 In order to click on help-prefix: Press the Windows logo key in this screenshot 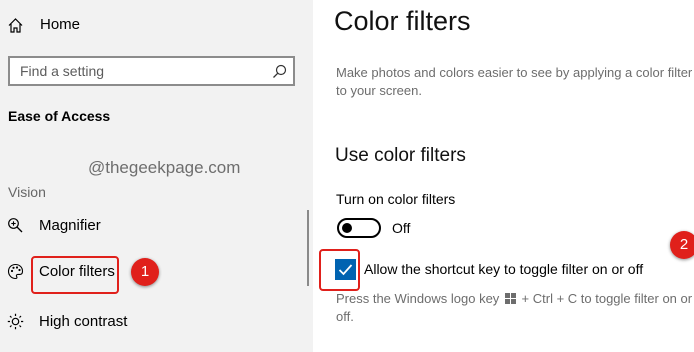, I will do `click(418, 298)`.